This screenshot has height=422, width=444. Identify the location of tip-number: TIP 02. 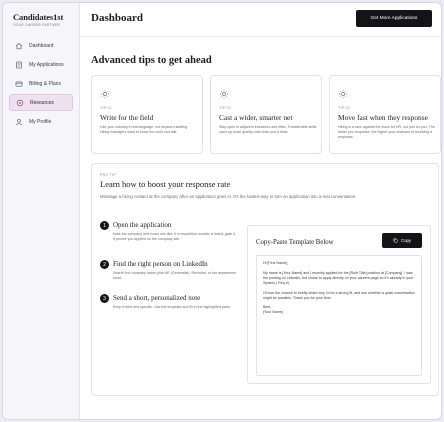
(225, 108).